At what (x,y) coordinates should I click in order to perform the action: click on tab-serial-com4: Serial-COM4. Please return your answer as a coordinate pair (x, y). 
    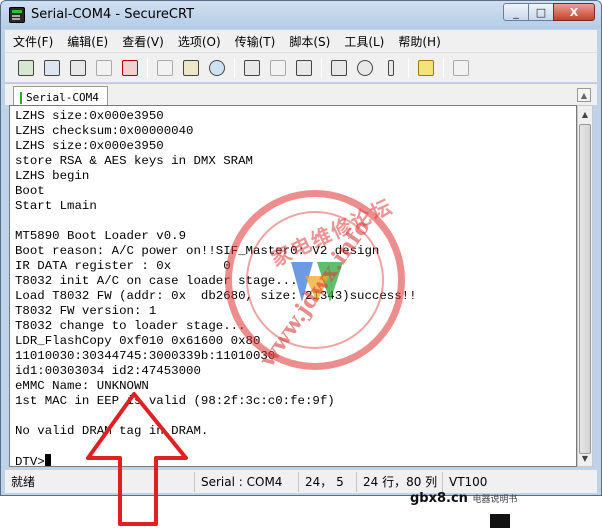
    Looking at the image, I should click on (60, 96).